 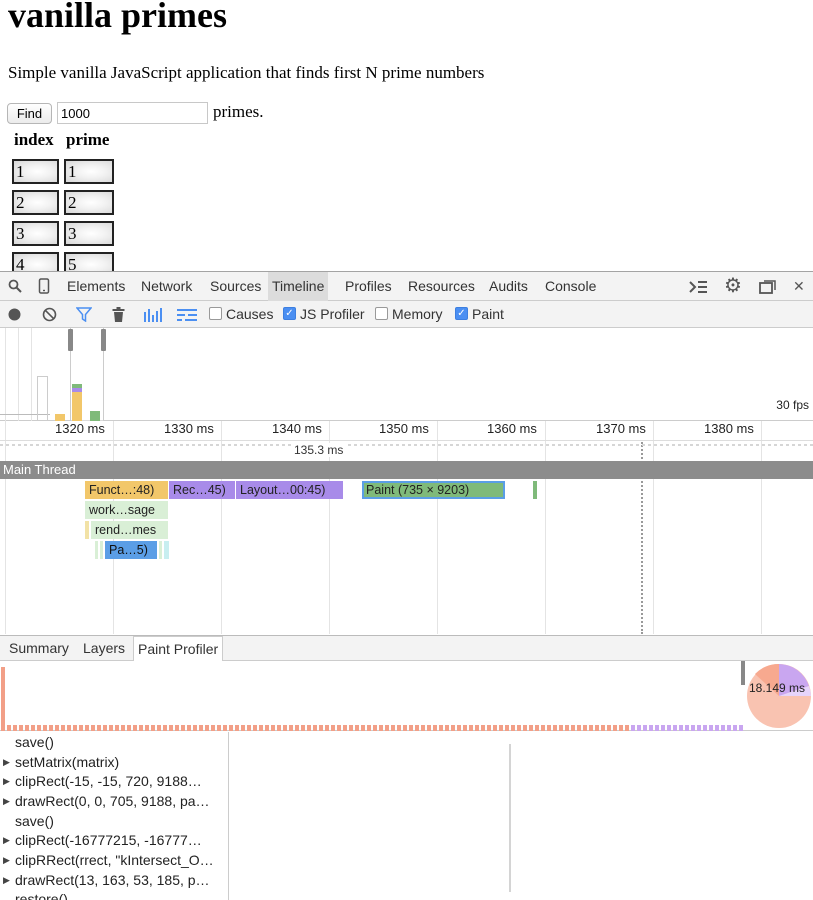 What do you see at coordinates (799, 286) in the screenshot?
I see `close-icon: ✕` at bounding box center [799, 286].